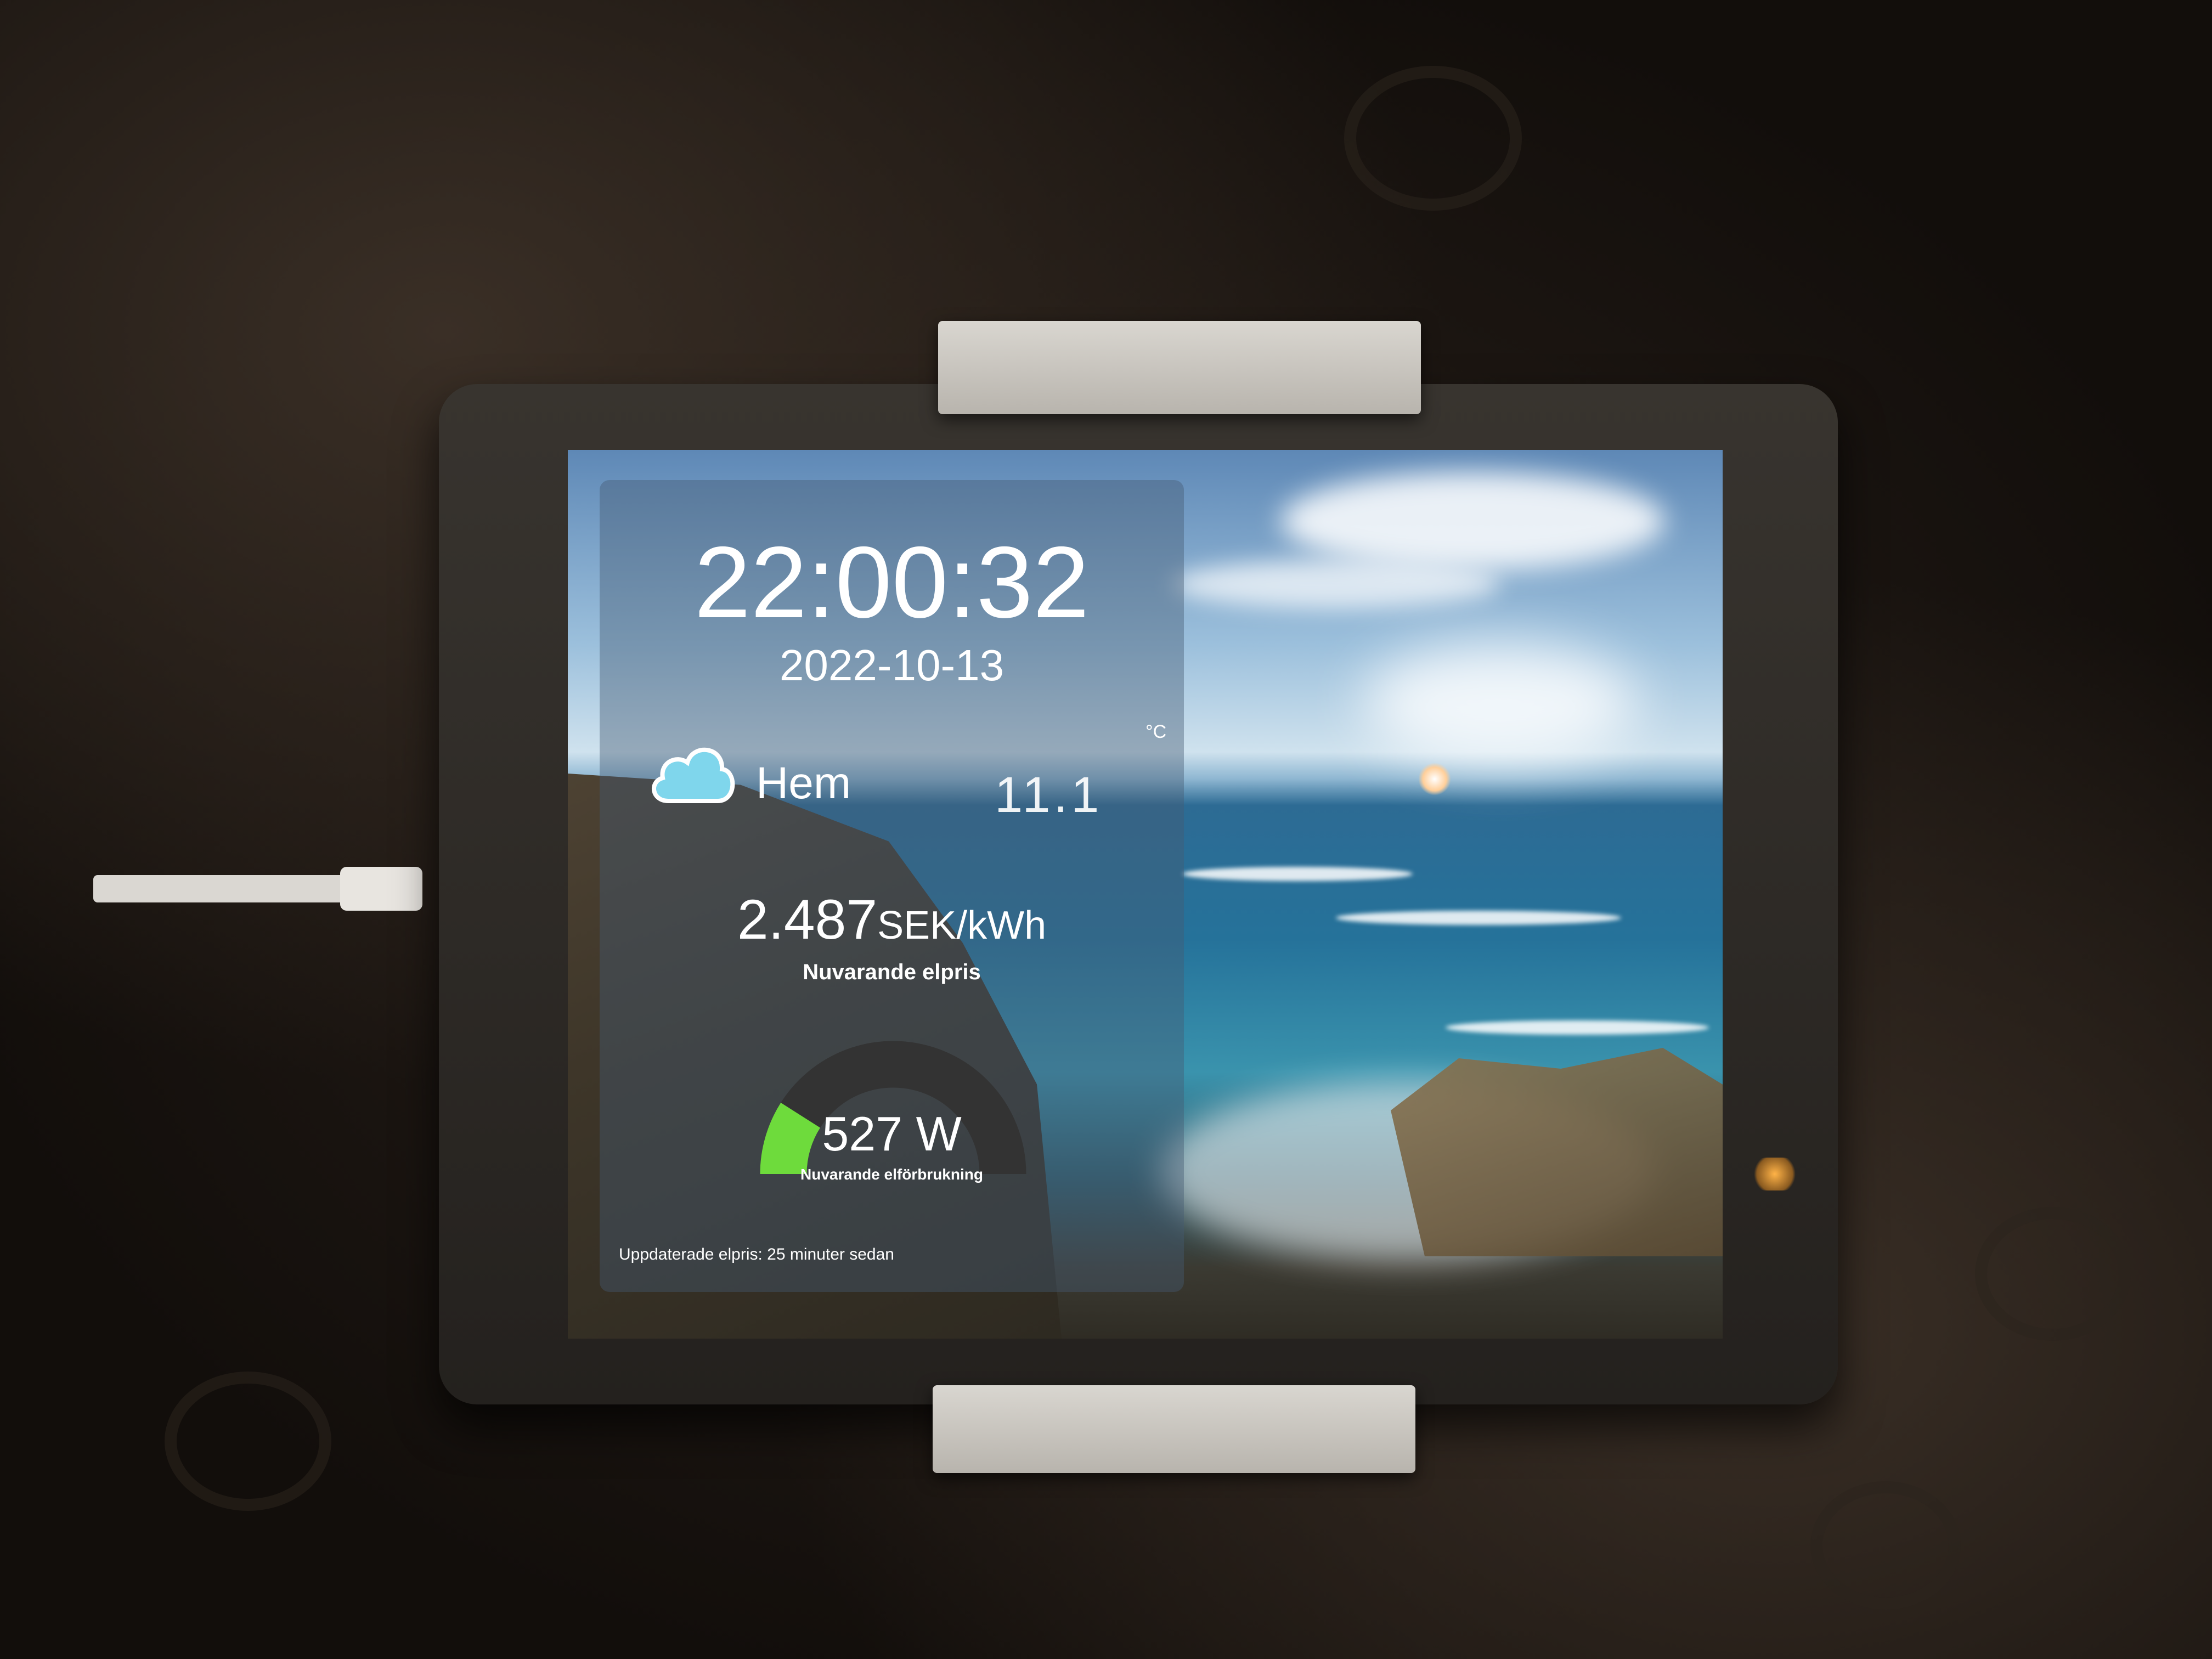 The height and width of the screenshot is (1659, 2212). Describe the element at coordinates (892, 1174) in the screenshot. I see `power-label: Nuvarande elförbrukning` at that location.